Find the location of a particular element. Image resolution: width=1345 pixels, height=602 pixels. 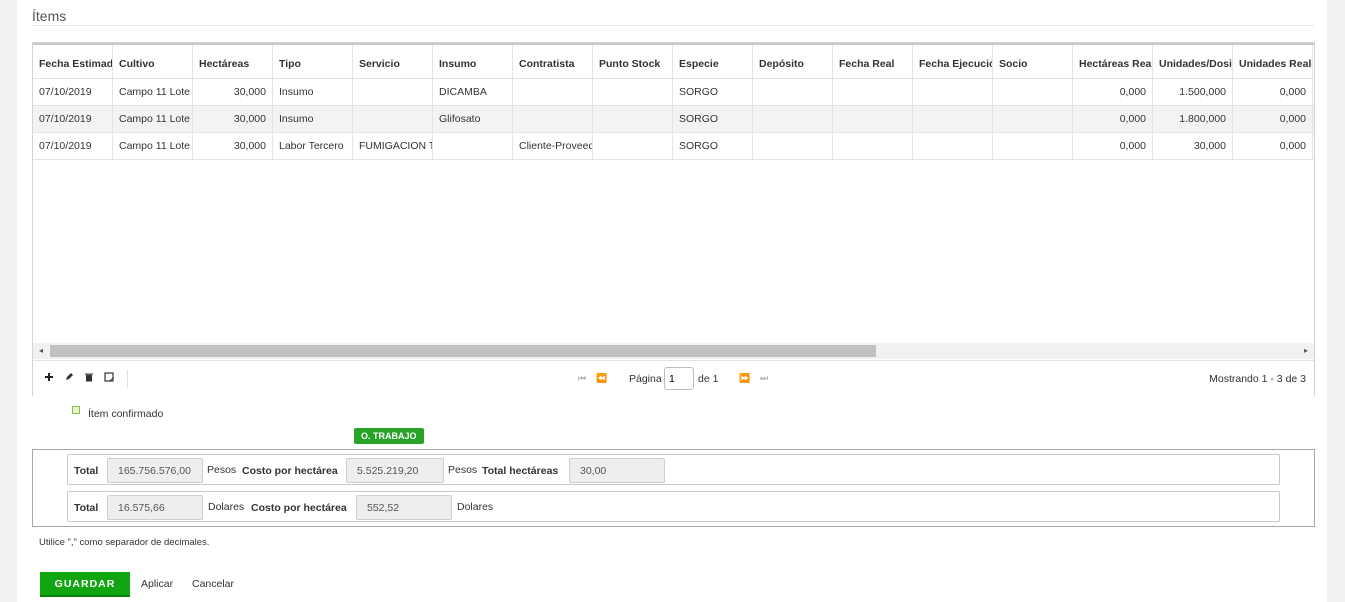

scroll-left-icon: ◂ is located at coordinates (41, 351).